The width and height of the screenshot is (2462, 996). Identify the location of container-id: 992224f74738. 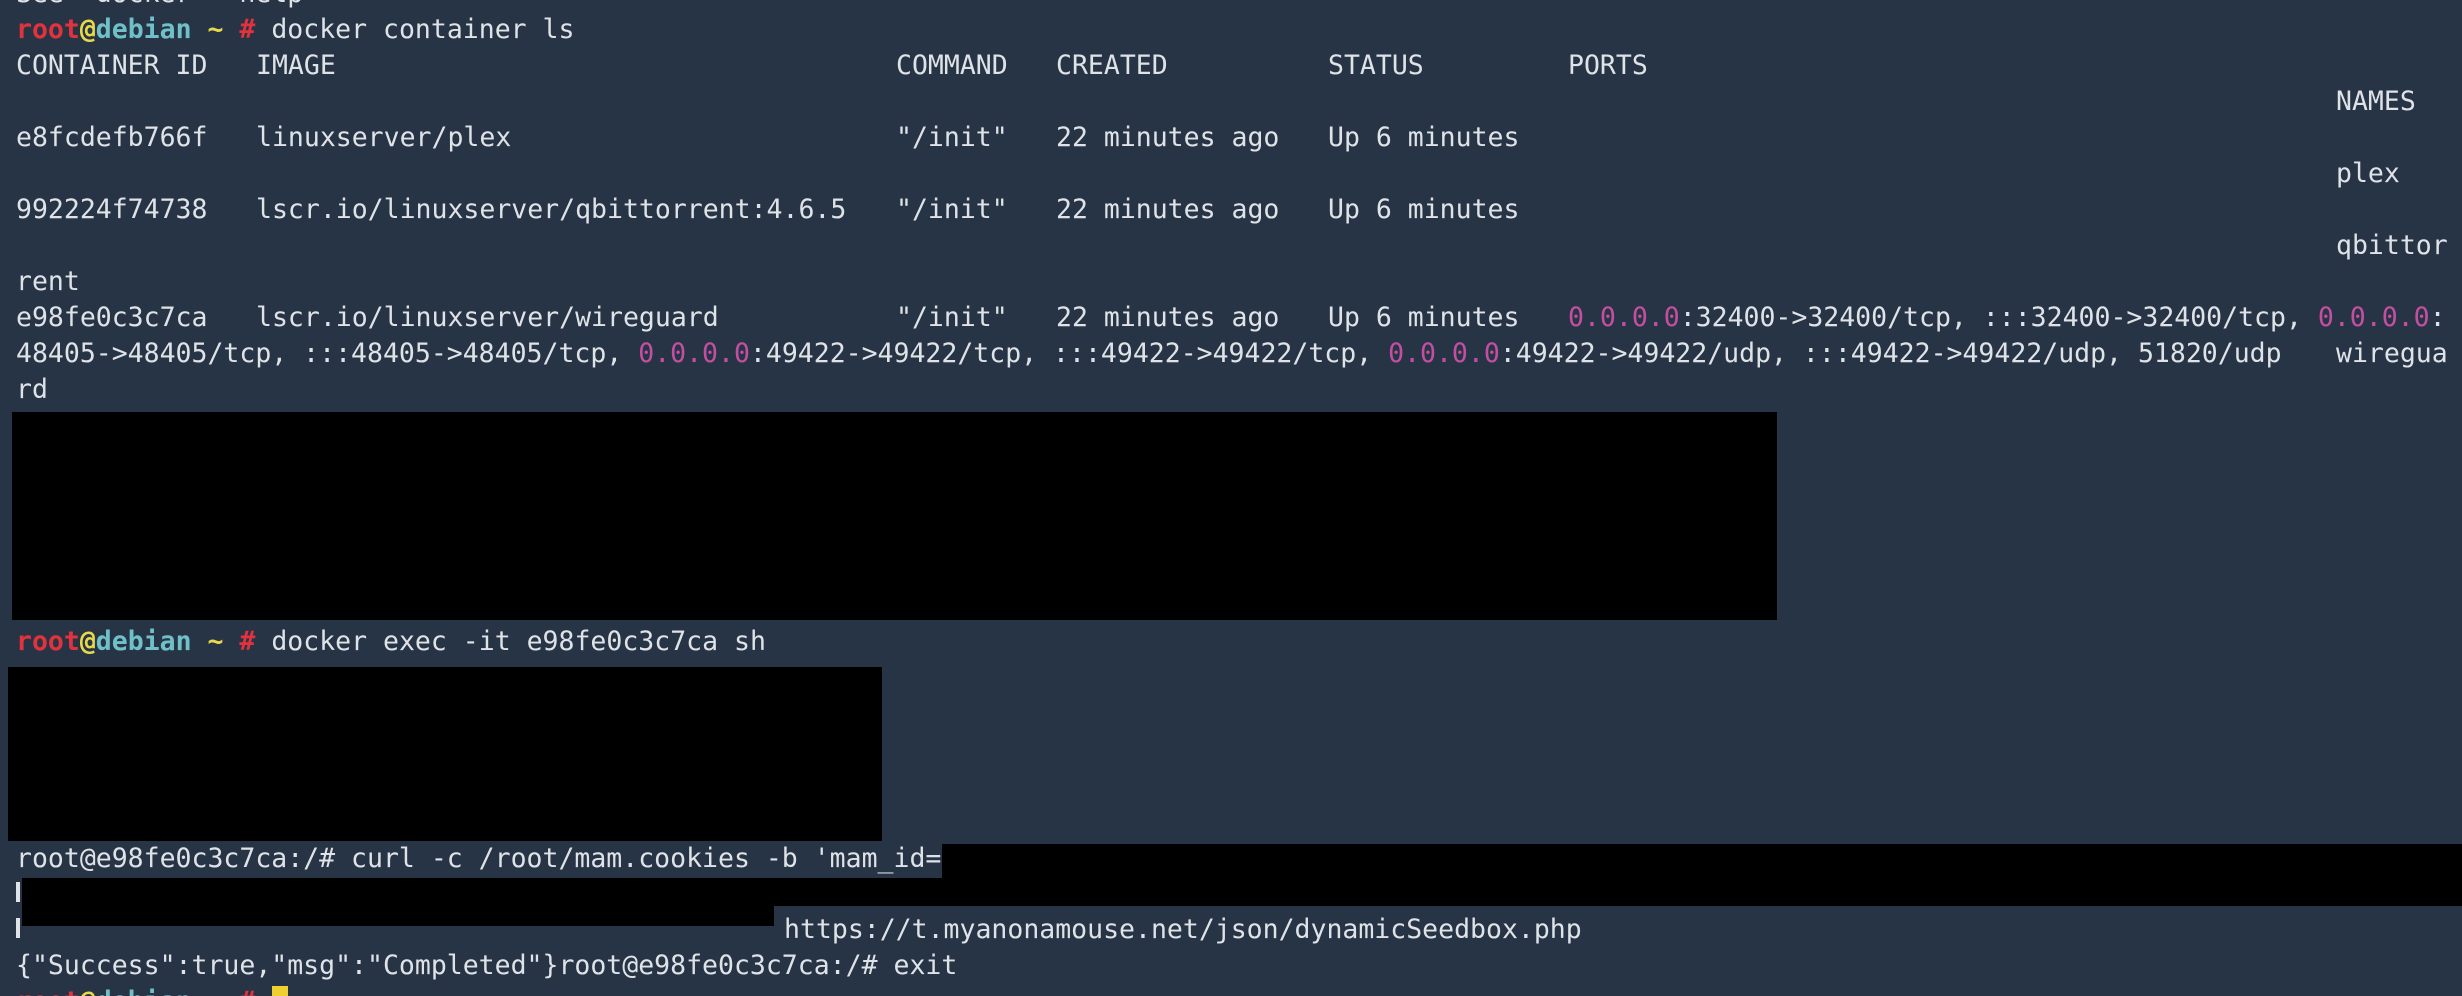
(112, 209).